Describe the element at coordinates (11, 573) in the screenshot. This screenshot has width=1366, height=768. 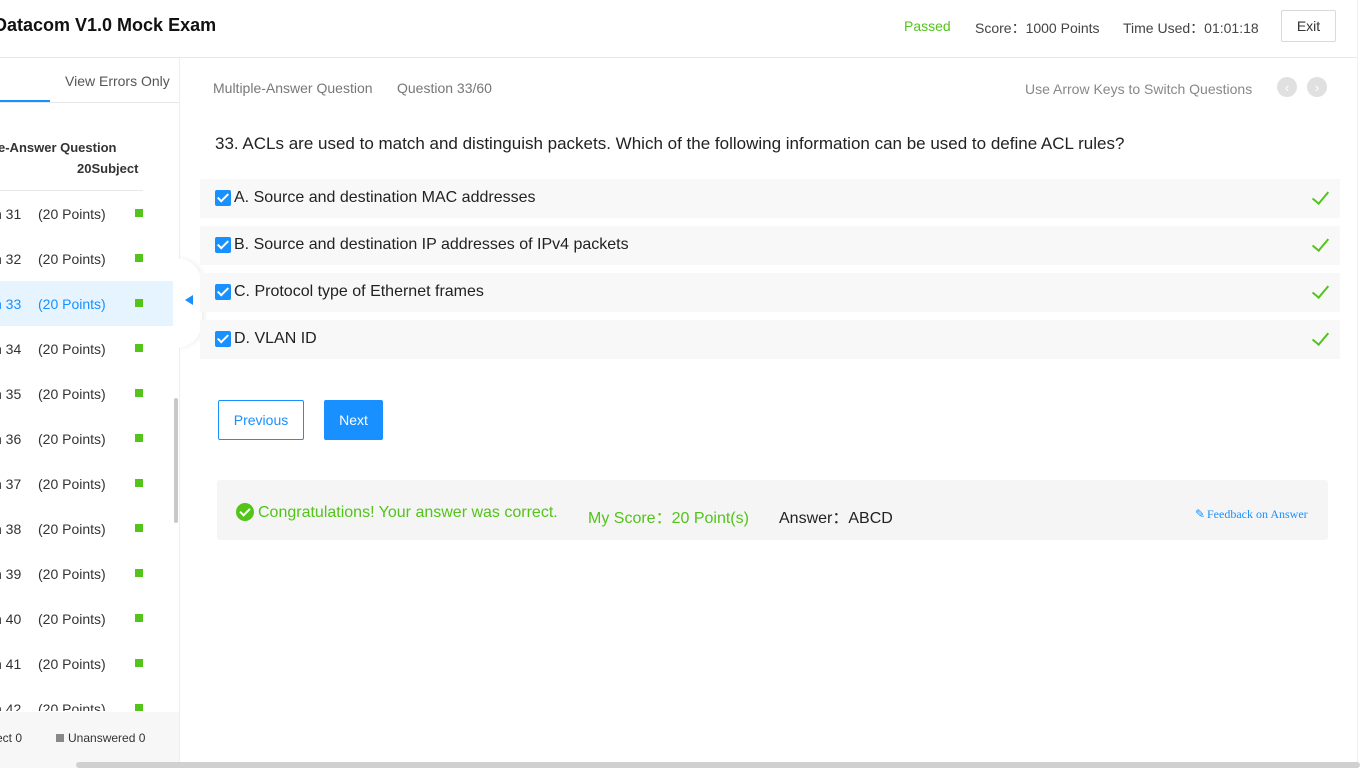
I see `question-number: n 39` at that location.